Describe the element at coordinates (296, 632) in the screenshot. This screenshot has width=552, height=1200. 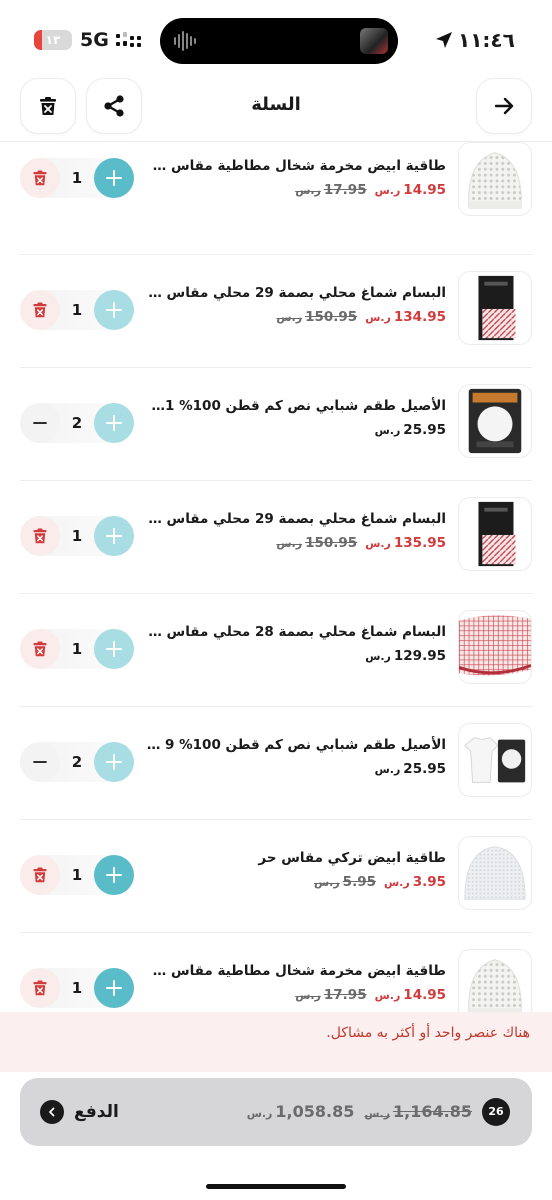
I see `product-name: البسام شماغ محلي بصمة 28 محلي مقاس 58` at that location.